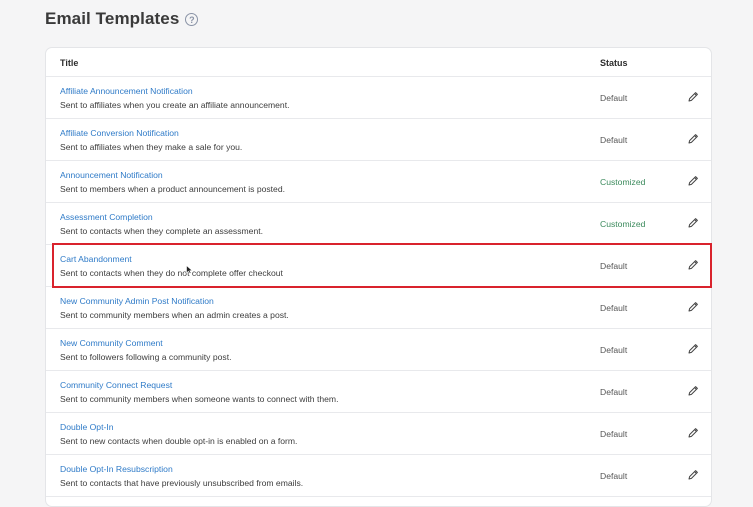 The image size is (753, 507). Describe the element at coordinates (112, 18) in the screenshot. I see `page-title: Email Templates` at that location.